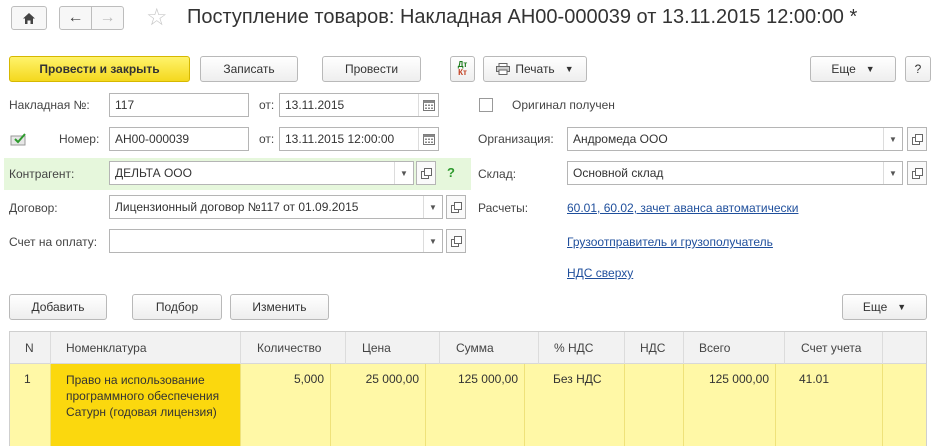 Image resolution: width=945 pixels, height=446 pixels. What do you see at coordinates (393, 348) in the screenshot?
I see `column-header-price: Цена` at bounding box center [393, 348].